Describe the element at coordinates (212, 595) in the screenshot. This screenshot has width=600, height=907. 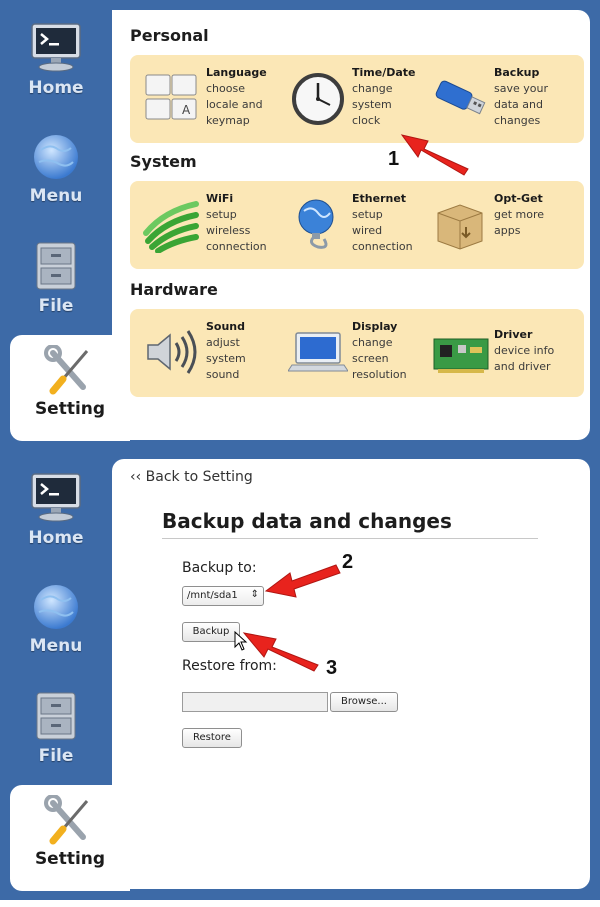
I see `select-value: /mnt/sda1` at that location.